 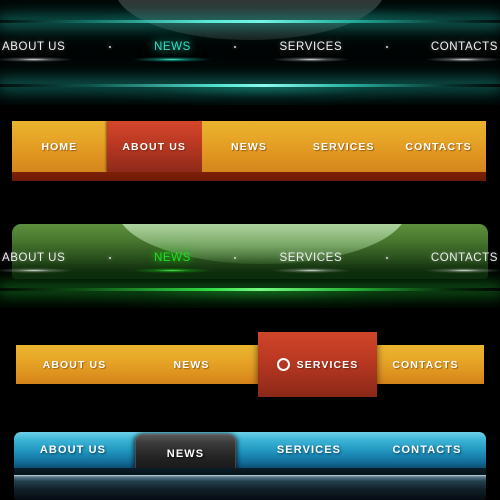 I want to click on nav1-item-services: SERVICES, so click(x=310, y=52).